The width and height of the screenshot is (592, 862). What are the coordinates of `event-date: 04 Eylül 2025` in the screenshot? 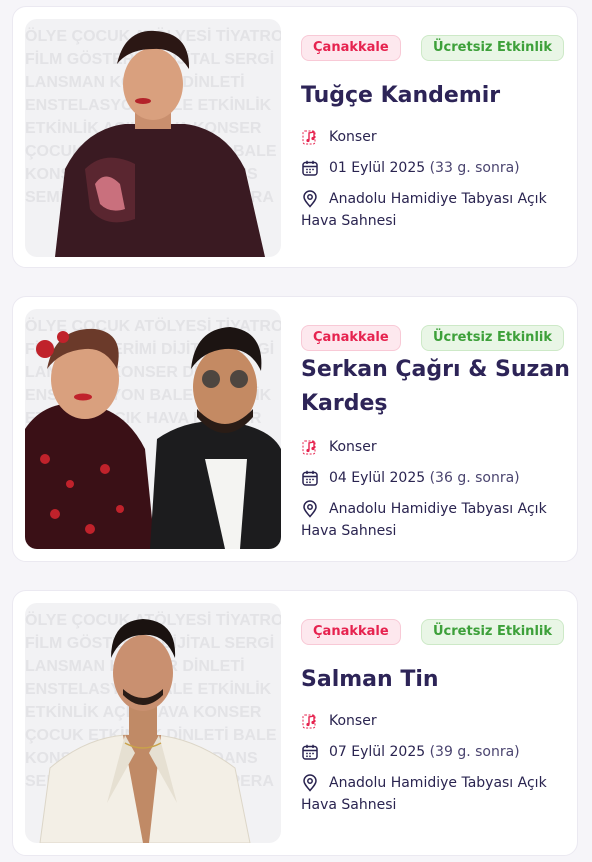 It's located at (377, 478).